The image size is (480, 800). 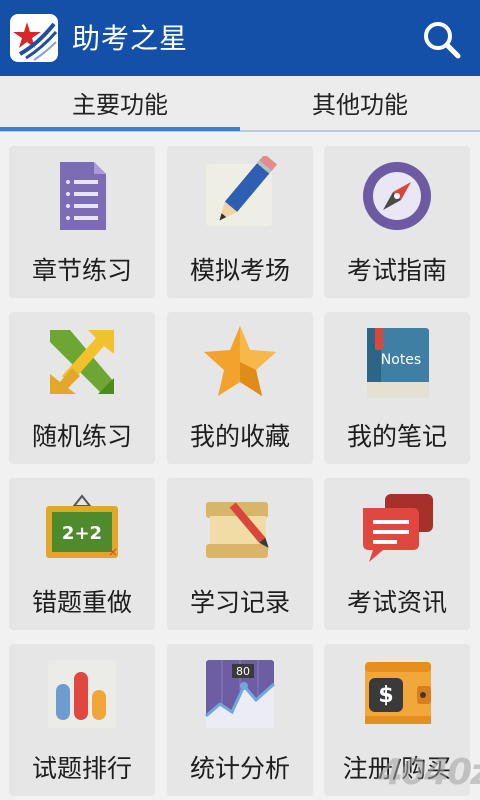 What do you see at coordinates (385, 695) in the screenshot?
I see `dollar-text: $` at bounding box center [385, 695].